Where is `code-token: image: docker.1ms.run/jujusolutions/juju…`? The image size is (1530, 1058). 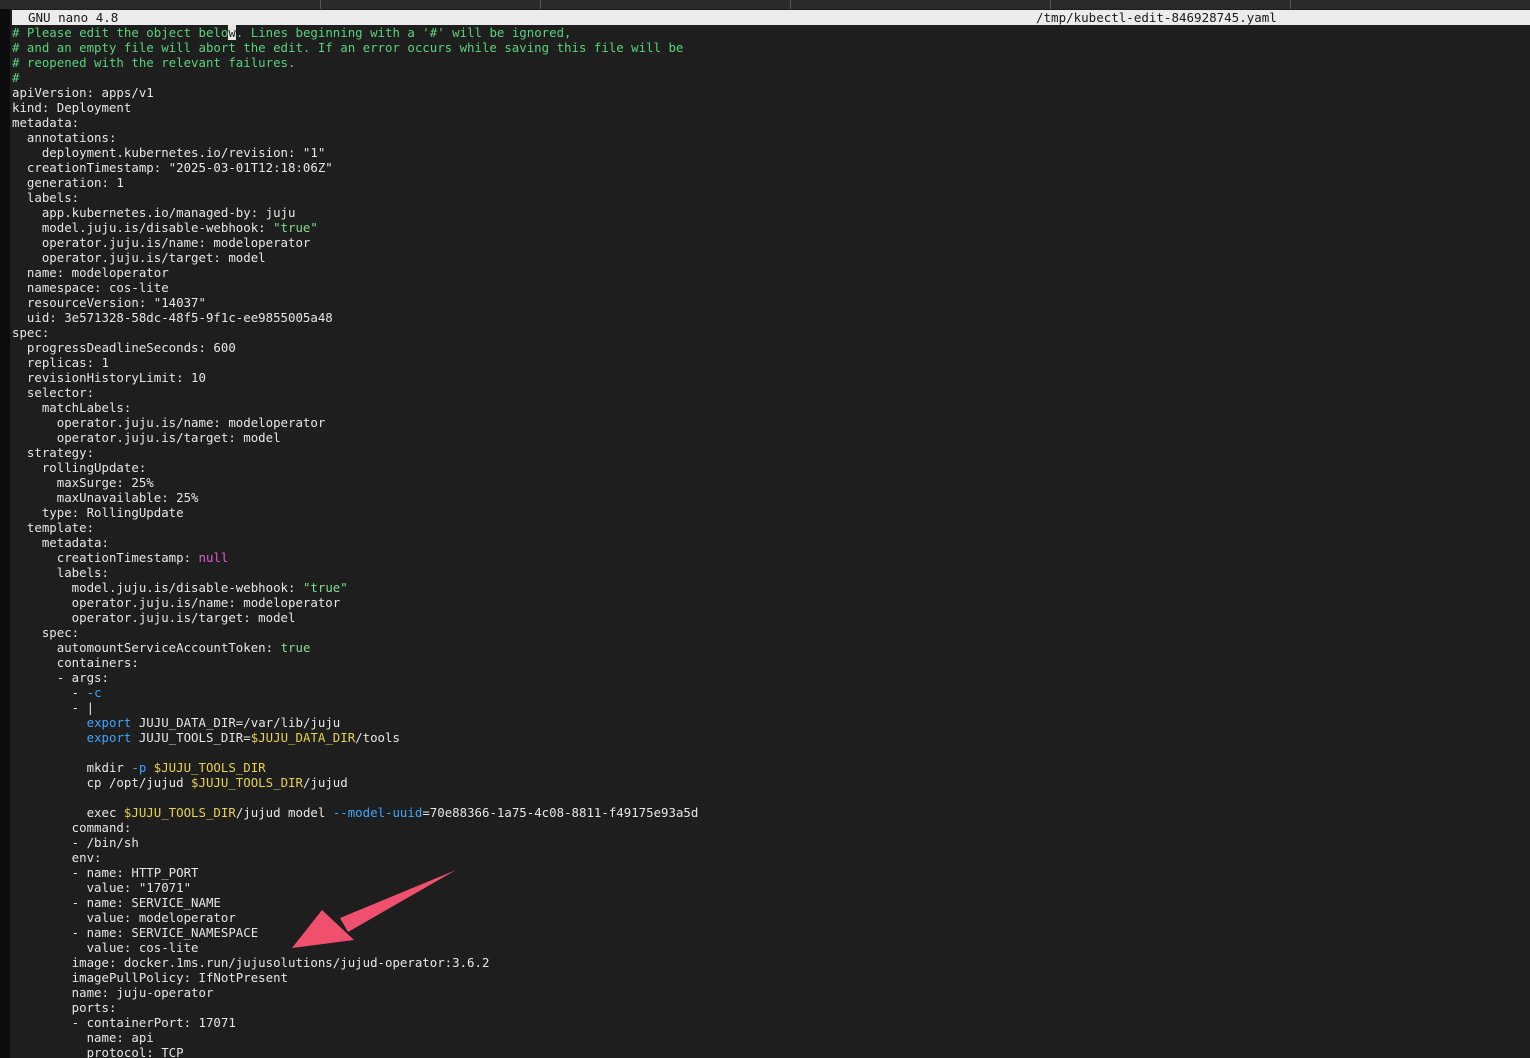
code-token: image: docker.1ms.run/jujusolutions/juju… is located at coordinates (251, 962).